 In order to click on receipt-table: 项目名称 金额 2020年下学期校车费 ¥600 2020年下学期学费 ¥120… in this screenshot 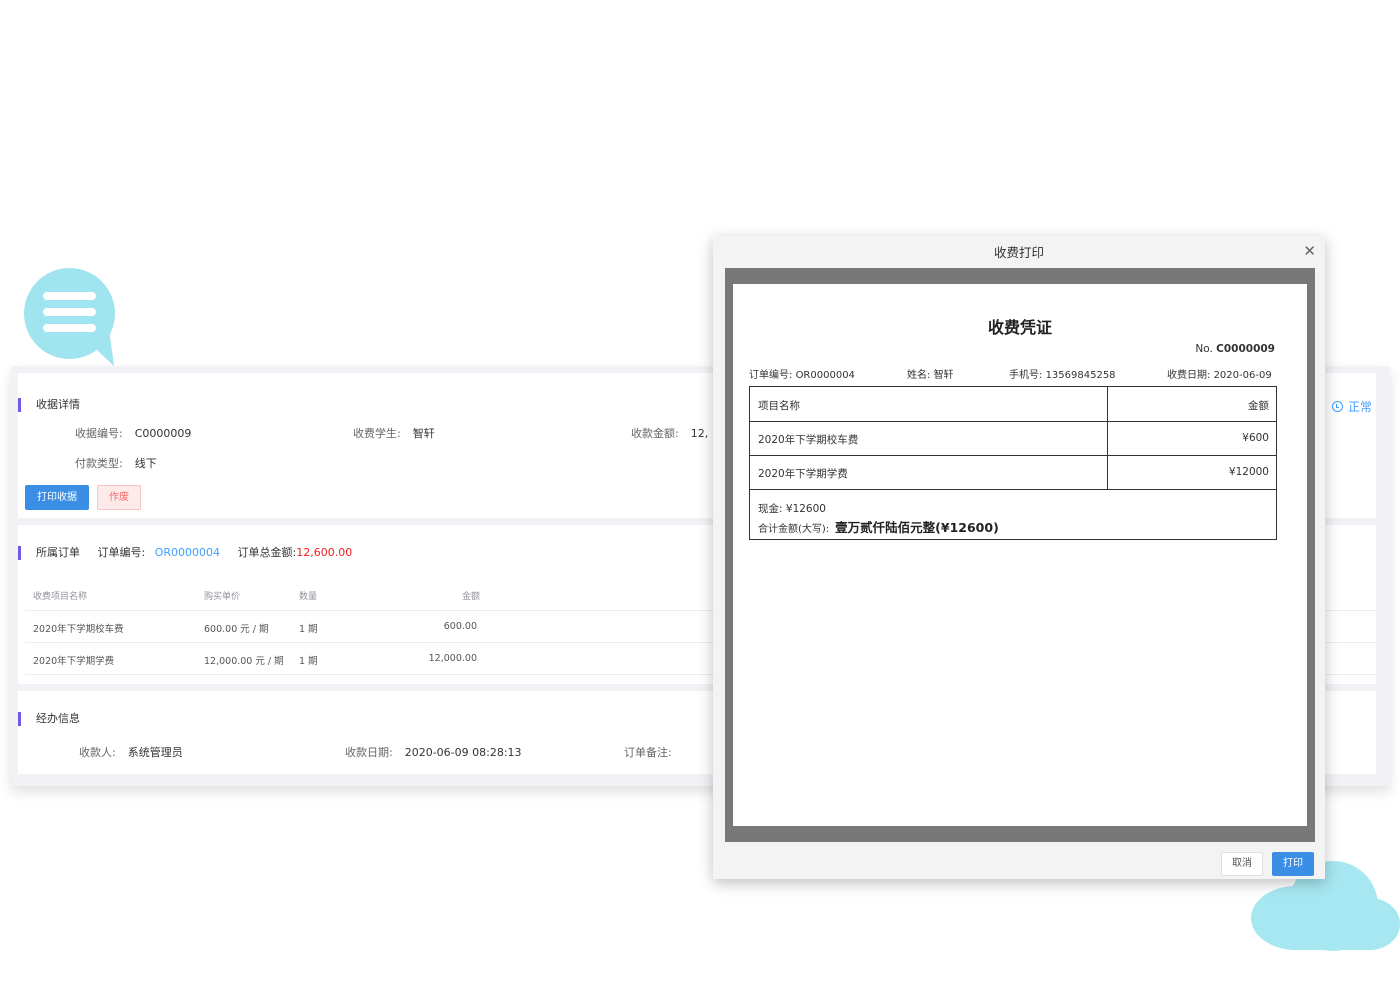, I will do `click(1013, 463)`.